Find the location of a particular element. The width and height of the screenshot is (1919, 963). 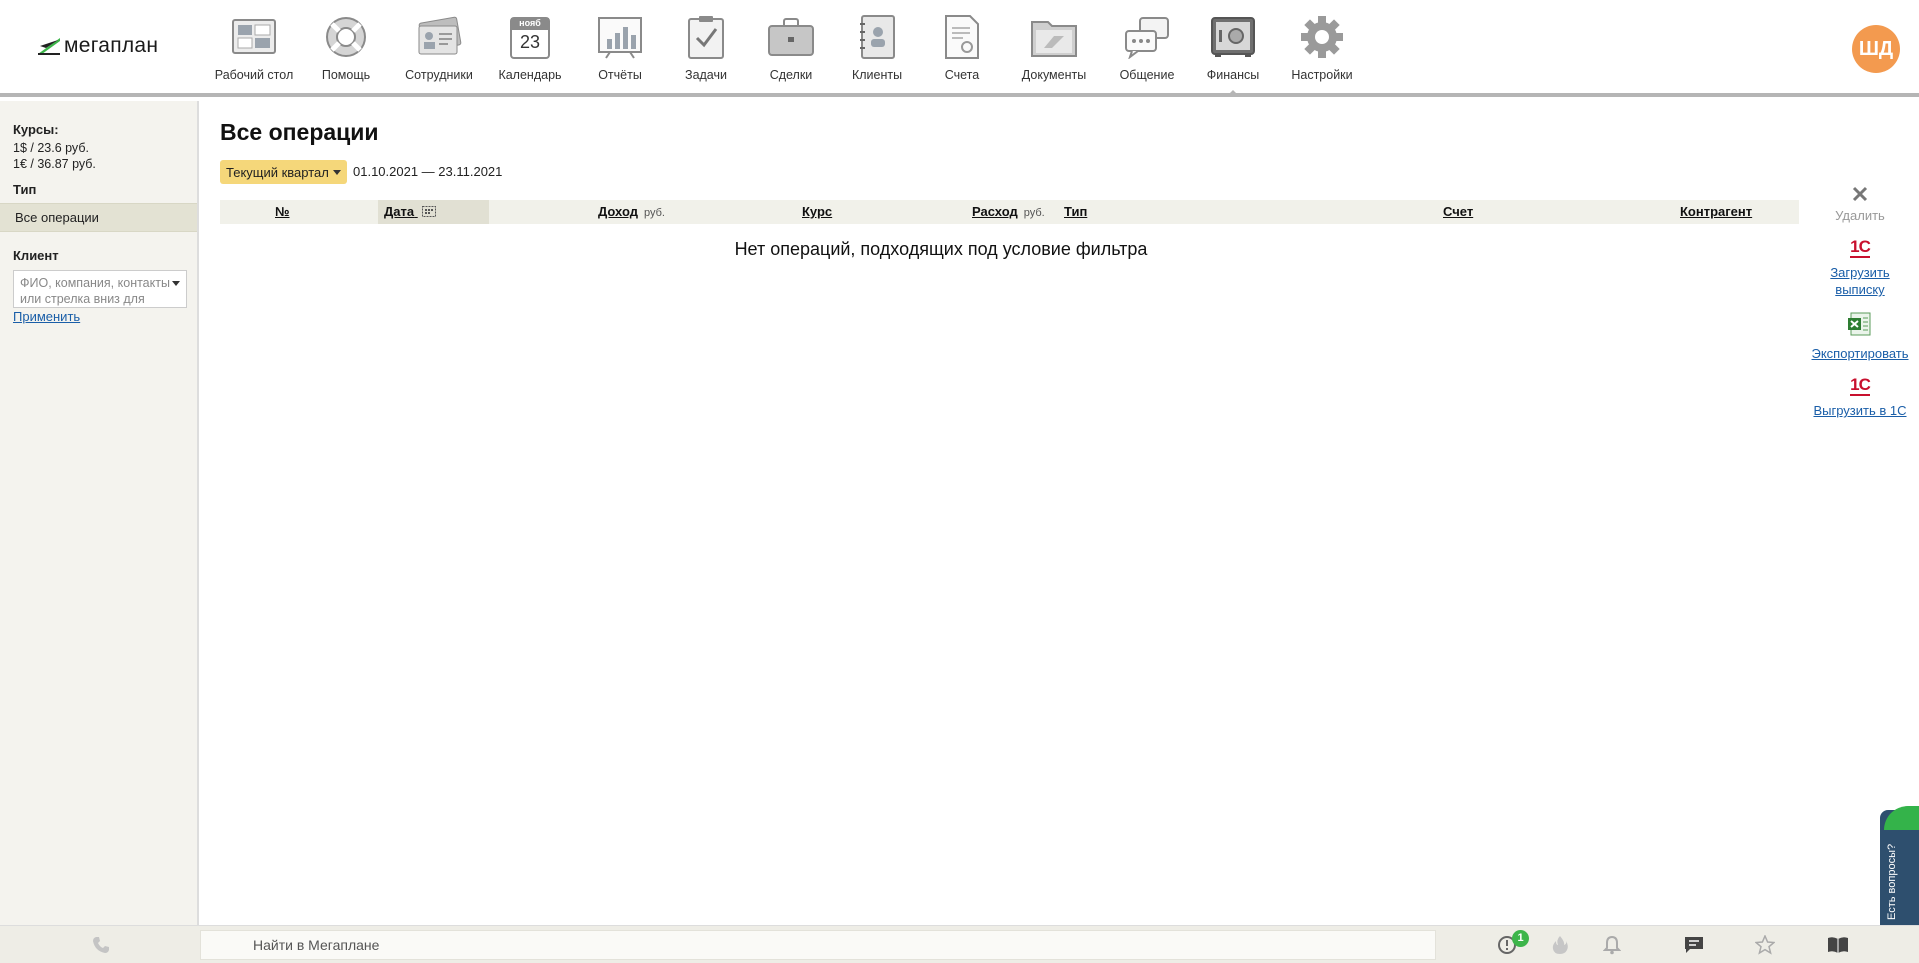

fire-icon is located at coordinates (1560, 947).